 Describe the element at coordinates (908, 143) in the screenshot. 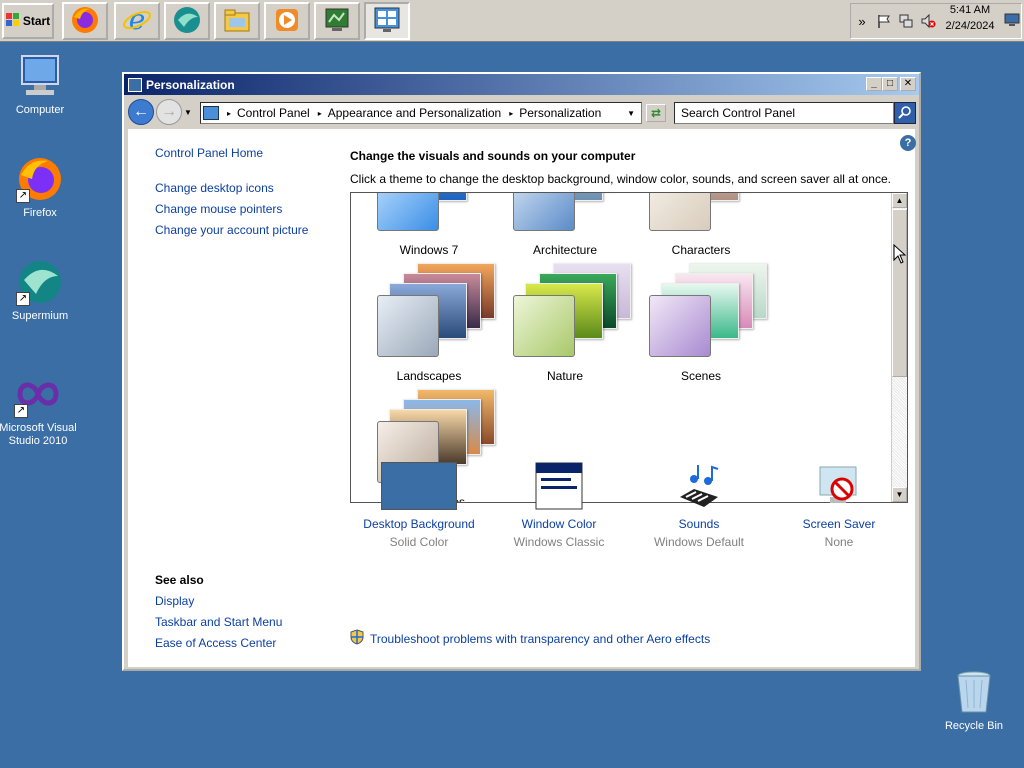

I see `help-icon: ?` at that location.